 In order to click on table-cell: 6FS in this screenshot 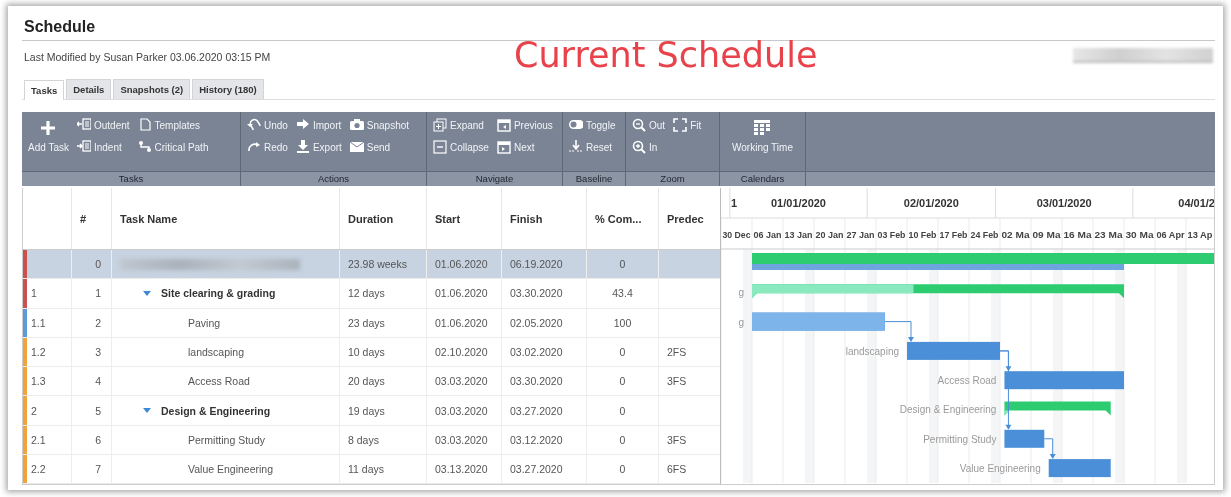, I will do `click(677, 469)`.